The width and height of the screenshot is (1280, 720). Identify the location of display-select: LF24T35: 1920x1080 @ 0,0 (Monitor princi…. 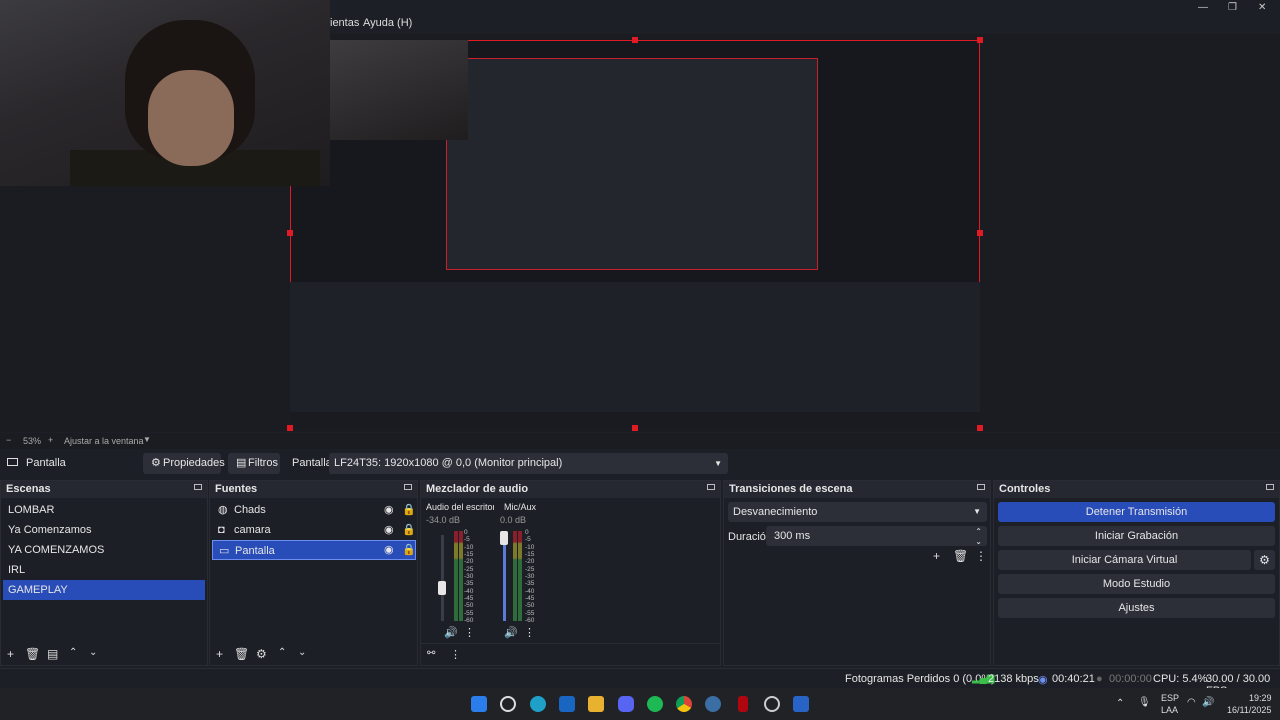
(528, 463).